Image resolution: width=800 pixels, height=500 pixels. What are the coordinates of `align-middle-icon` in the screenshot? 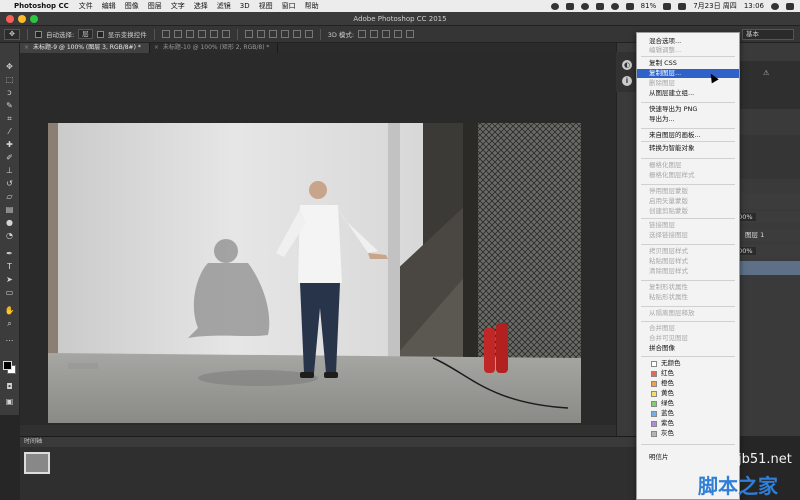 It's located at (177, 34).